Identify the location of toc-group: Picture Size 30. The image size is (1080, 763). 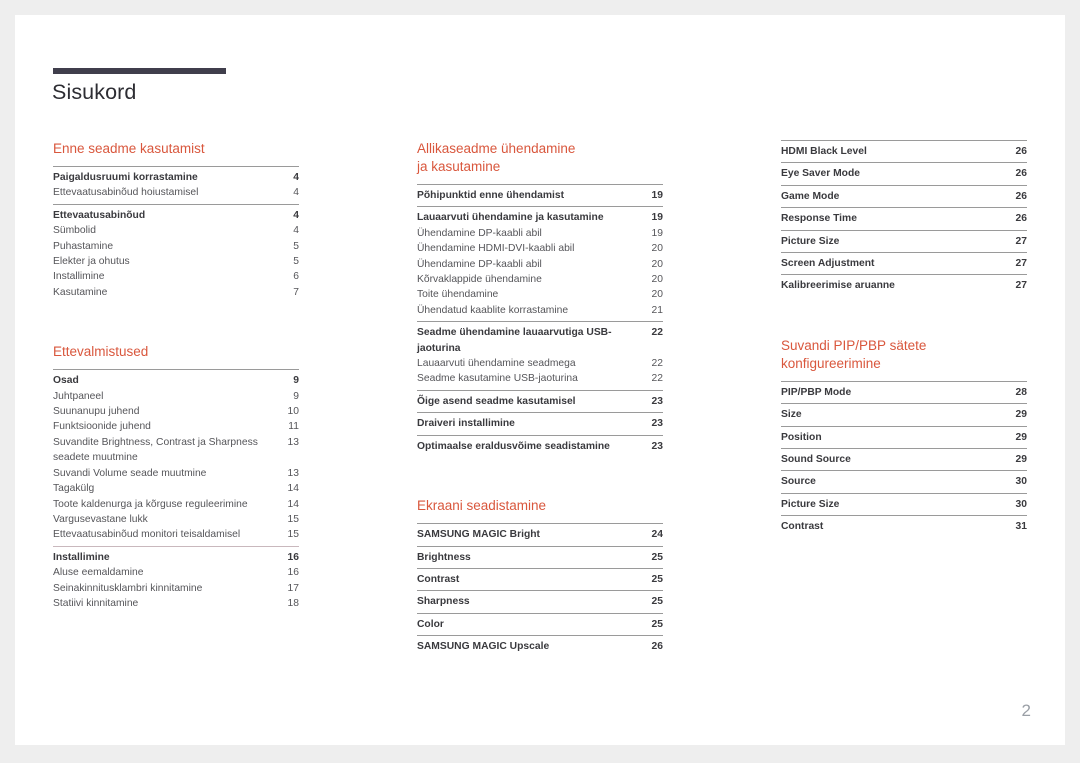
(904, 503).